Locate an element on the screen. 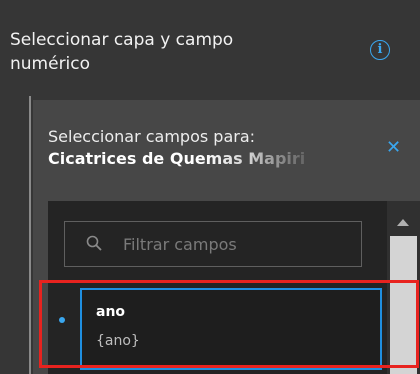 This screenshot has width=420, height=374. close-icon: ✕ is located at coordinates (393, 148).